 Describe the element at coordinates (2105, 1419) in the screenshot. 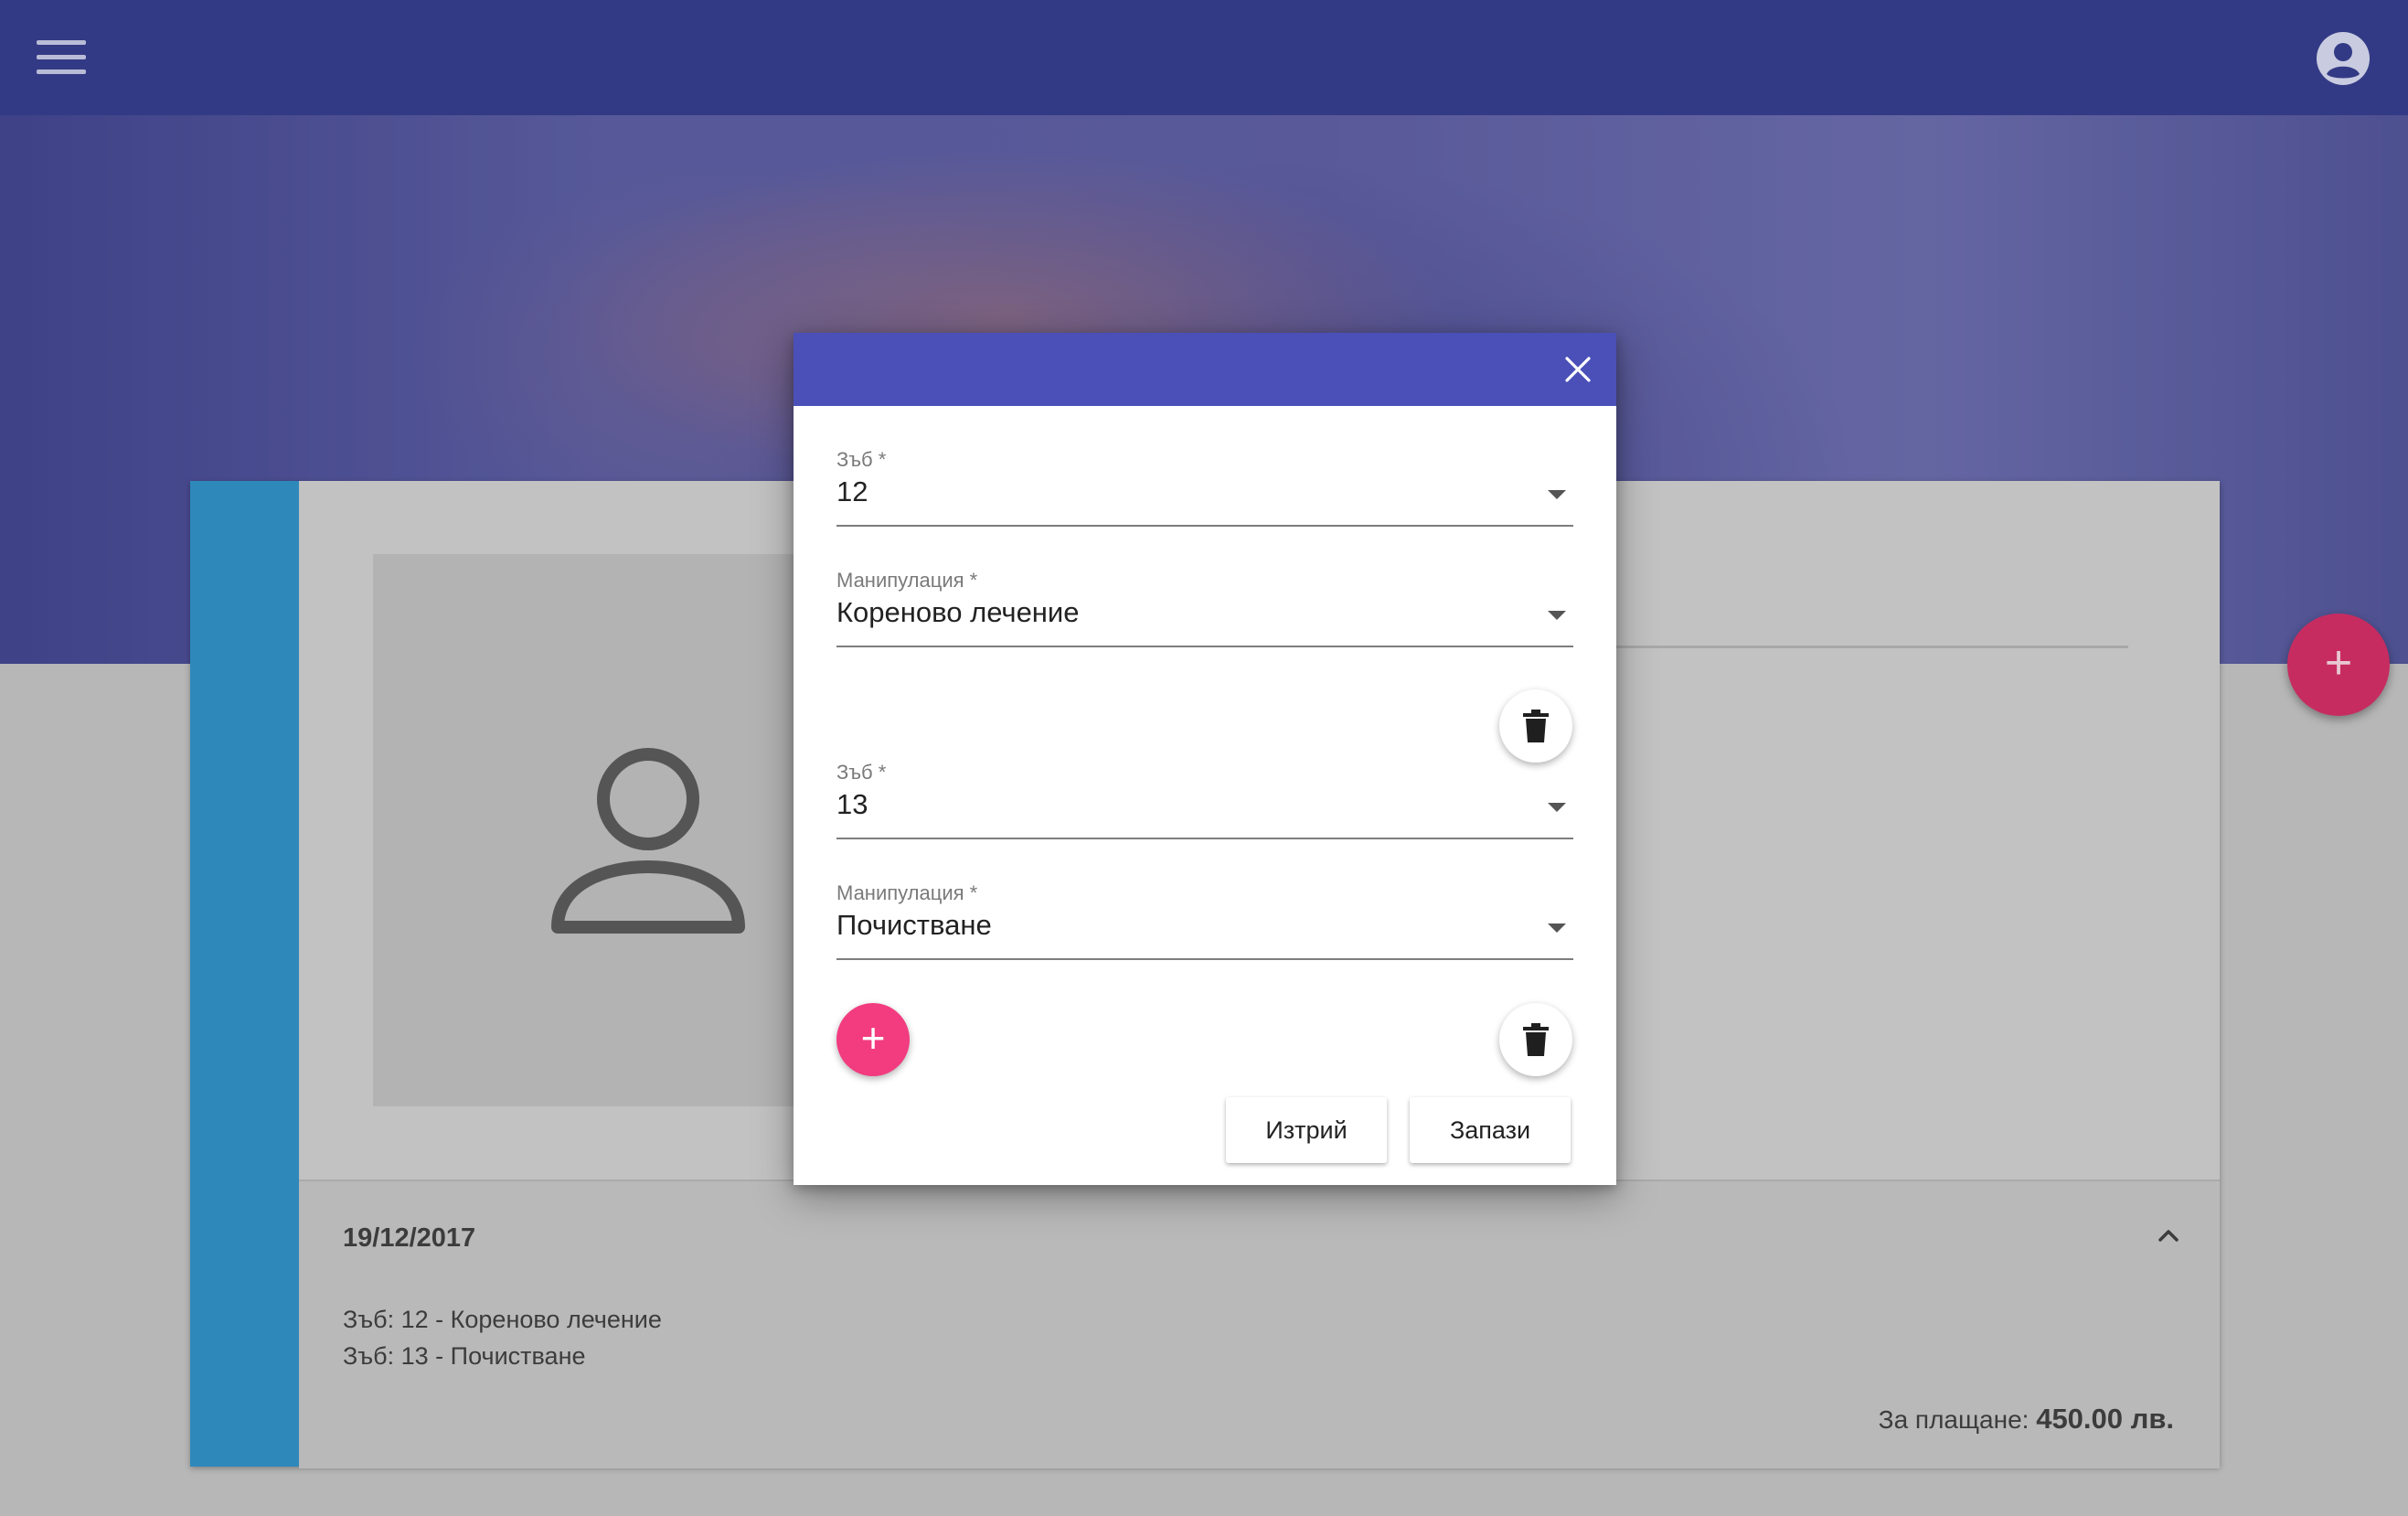

I see `total-value: 450.00 лв.` at that location.